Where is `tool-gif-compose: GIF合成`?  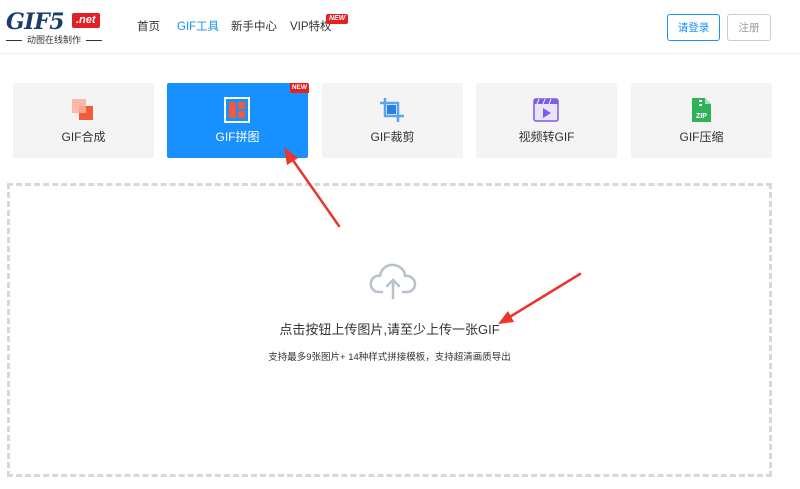
tool-gif-compose: GIF合成 is located at coordinates (83, 120).